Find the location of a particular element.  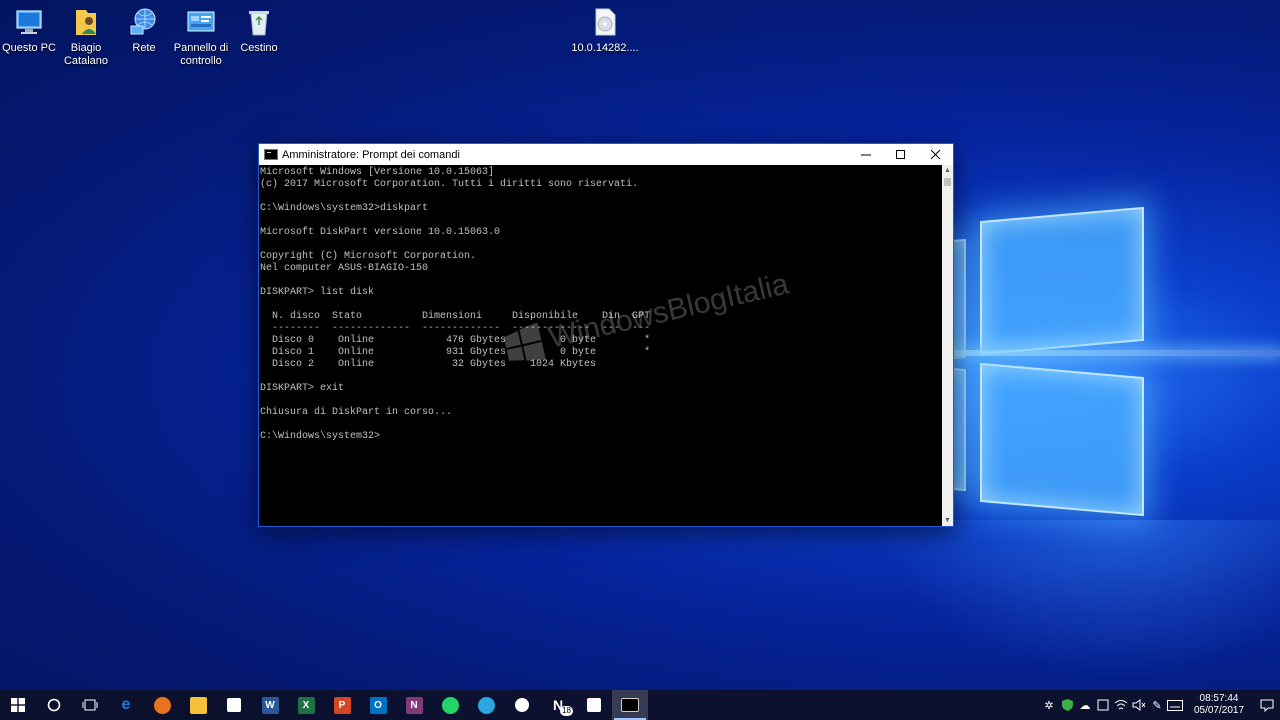

maximize-icon is located at coordinates (900, 154).